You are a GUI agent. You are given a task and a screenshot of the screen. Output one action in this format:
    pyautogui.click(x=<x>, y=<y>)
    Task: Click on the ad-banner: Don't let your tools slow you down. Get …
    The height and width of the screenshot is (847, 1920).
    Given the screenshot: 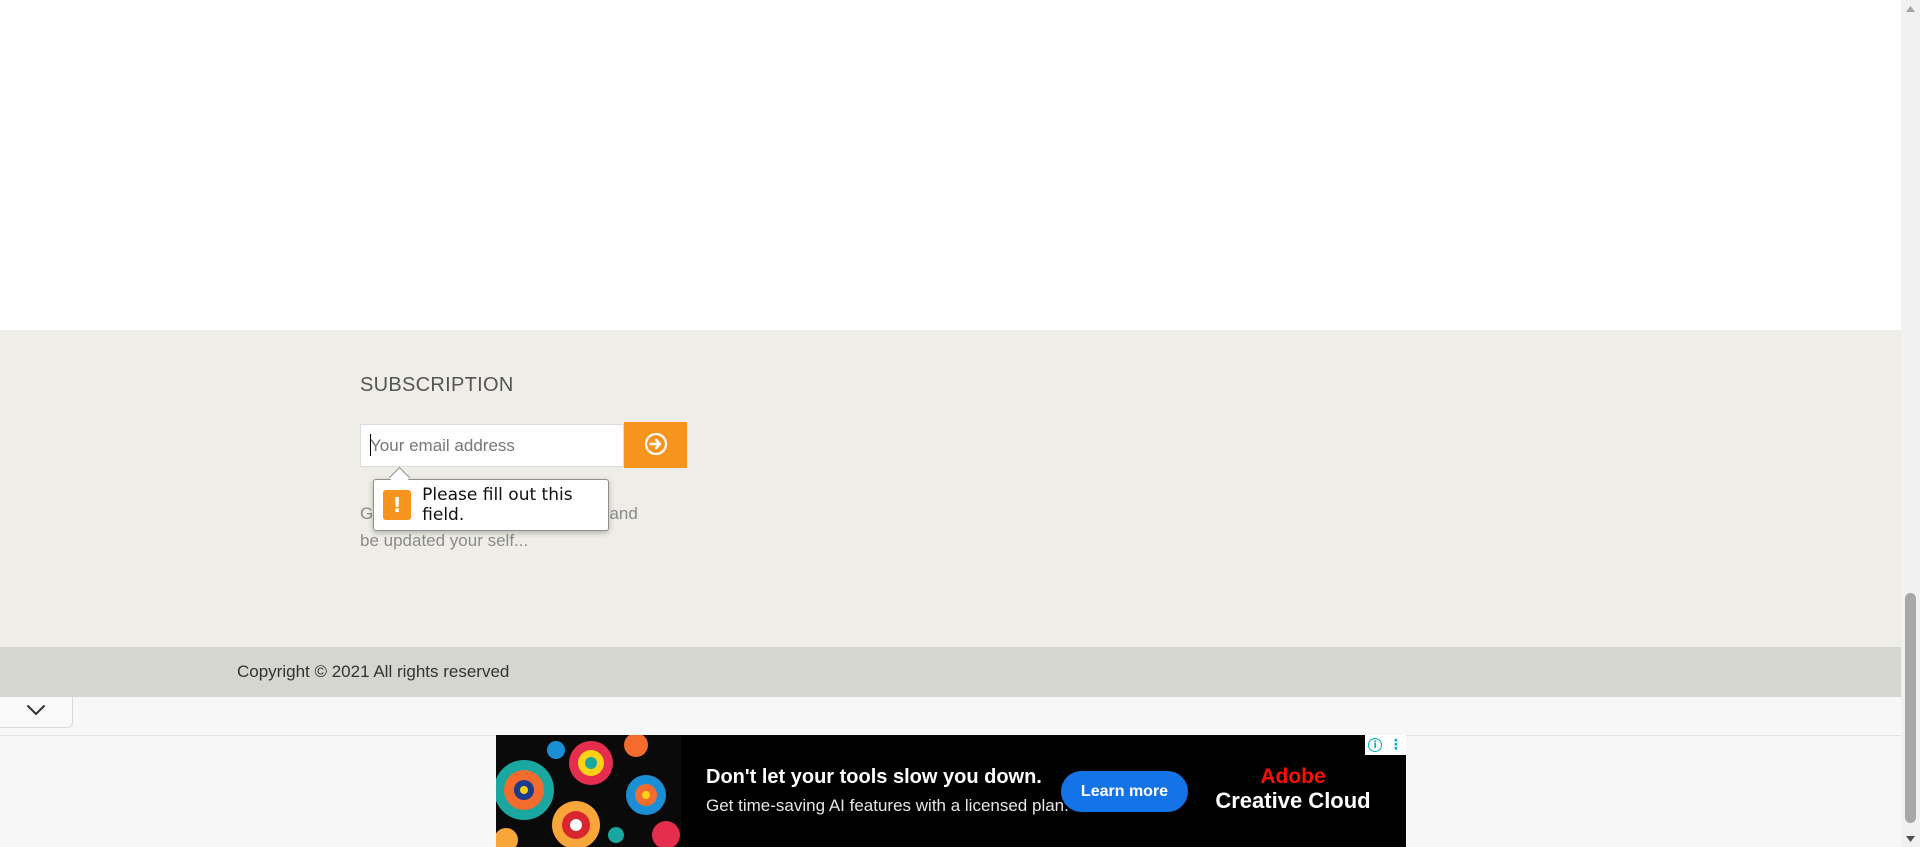 What is the action you would take?
    pyautogui.click(x=951, y=791)
    